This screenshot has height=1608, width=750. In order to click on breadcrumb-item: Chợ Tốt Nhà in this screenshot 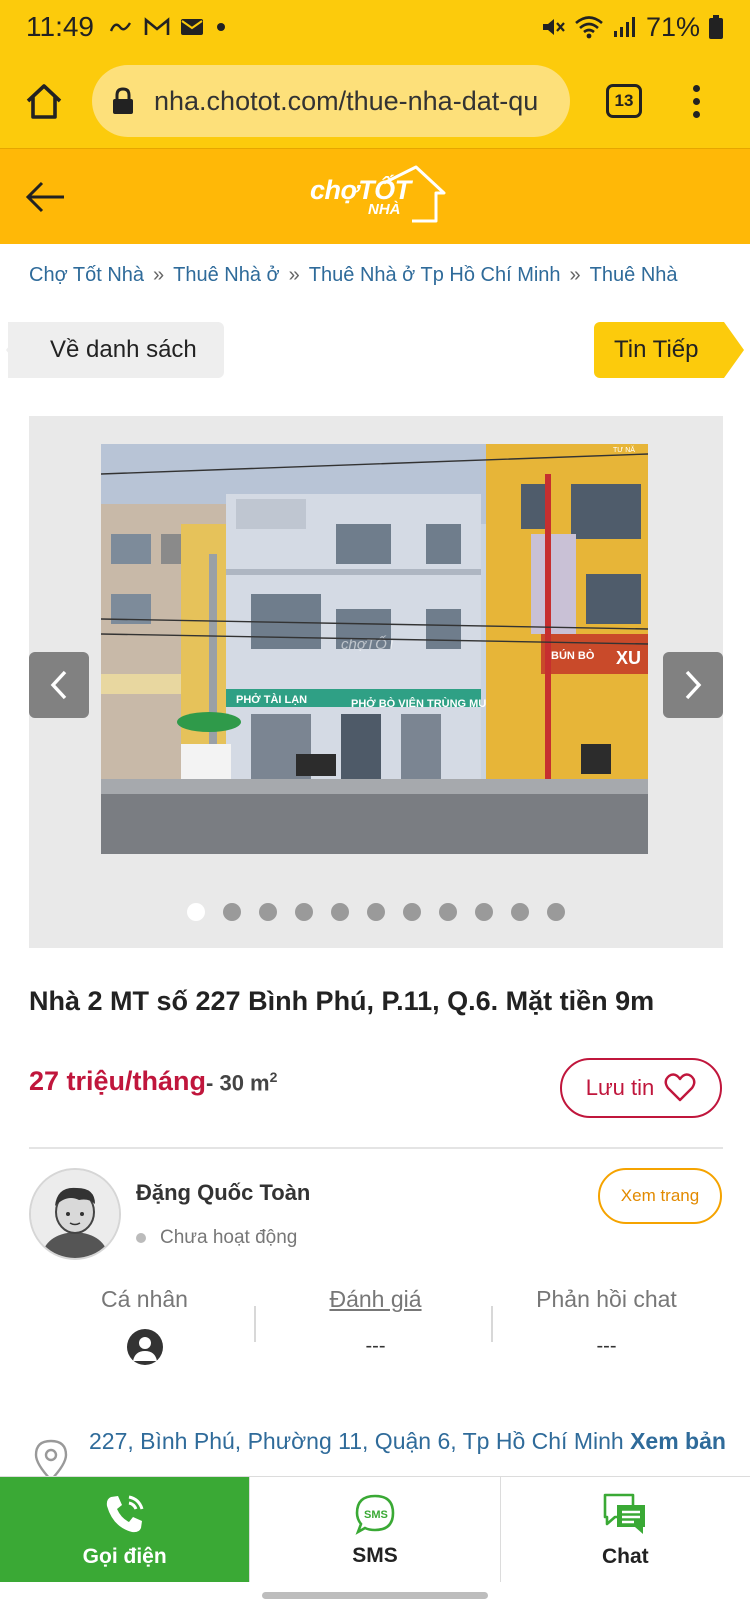, I will do `click(86, 275)`.